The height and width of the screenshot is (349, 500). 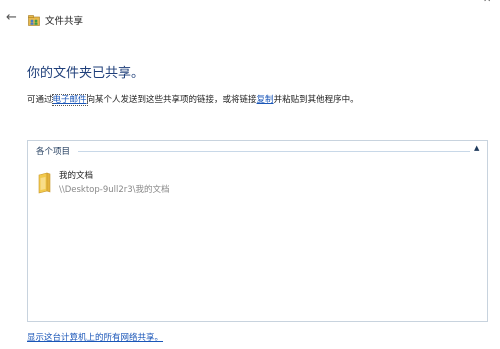 What do you see at coordinates (250, 20) in the screenshot?
I see `title-bar: ← 文件共享 — ✕` at bounding box center [250, 20].